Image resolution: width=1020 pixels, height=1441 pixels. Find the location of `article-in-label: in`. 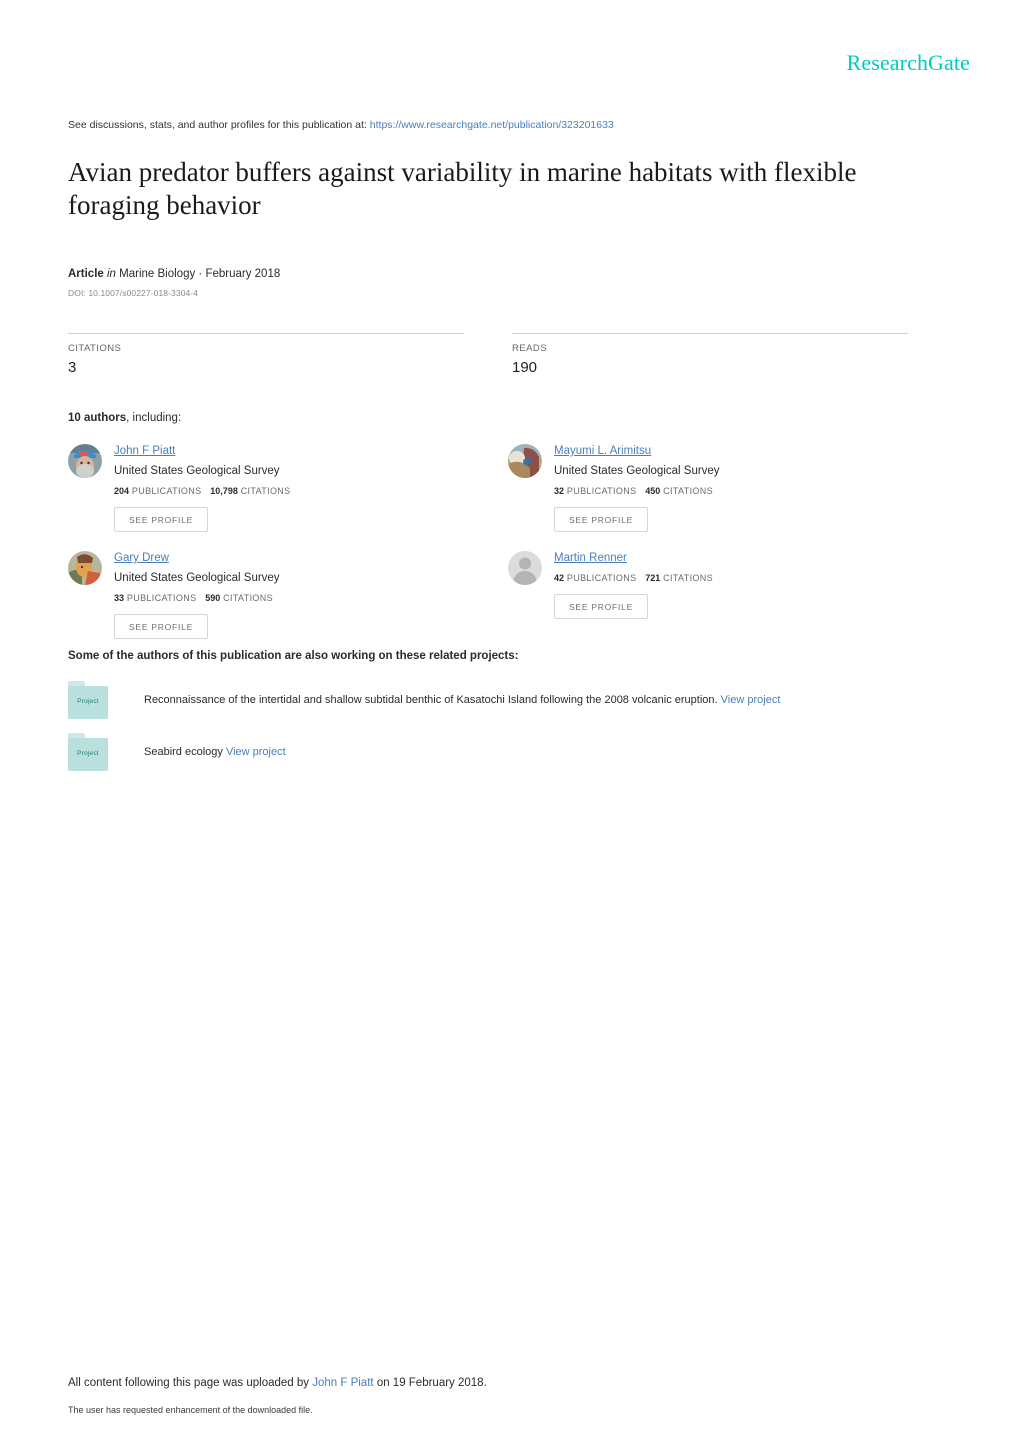

article-in-label: in is located at coordinates (111, 274).